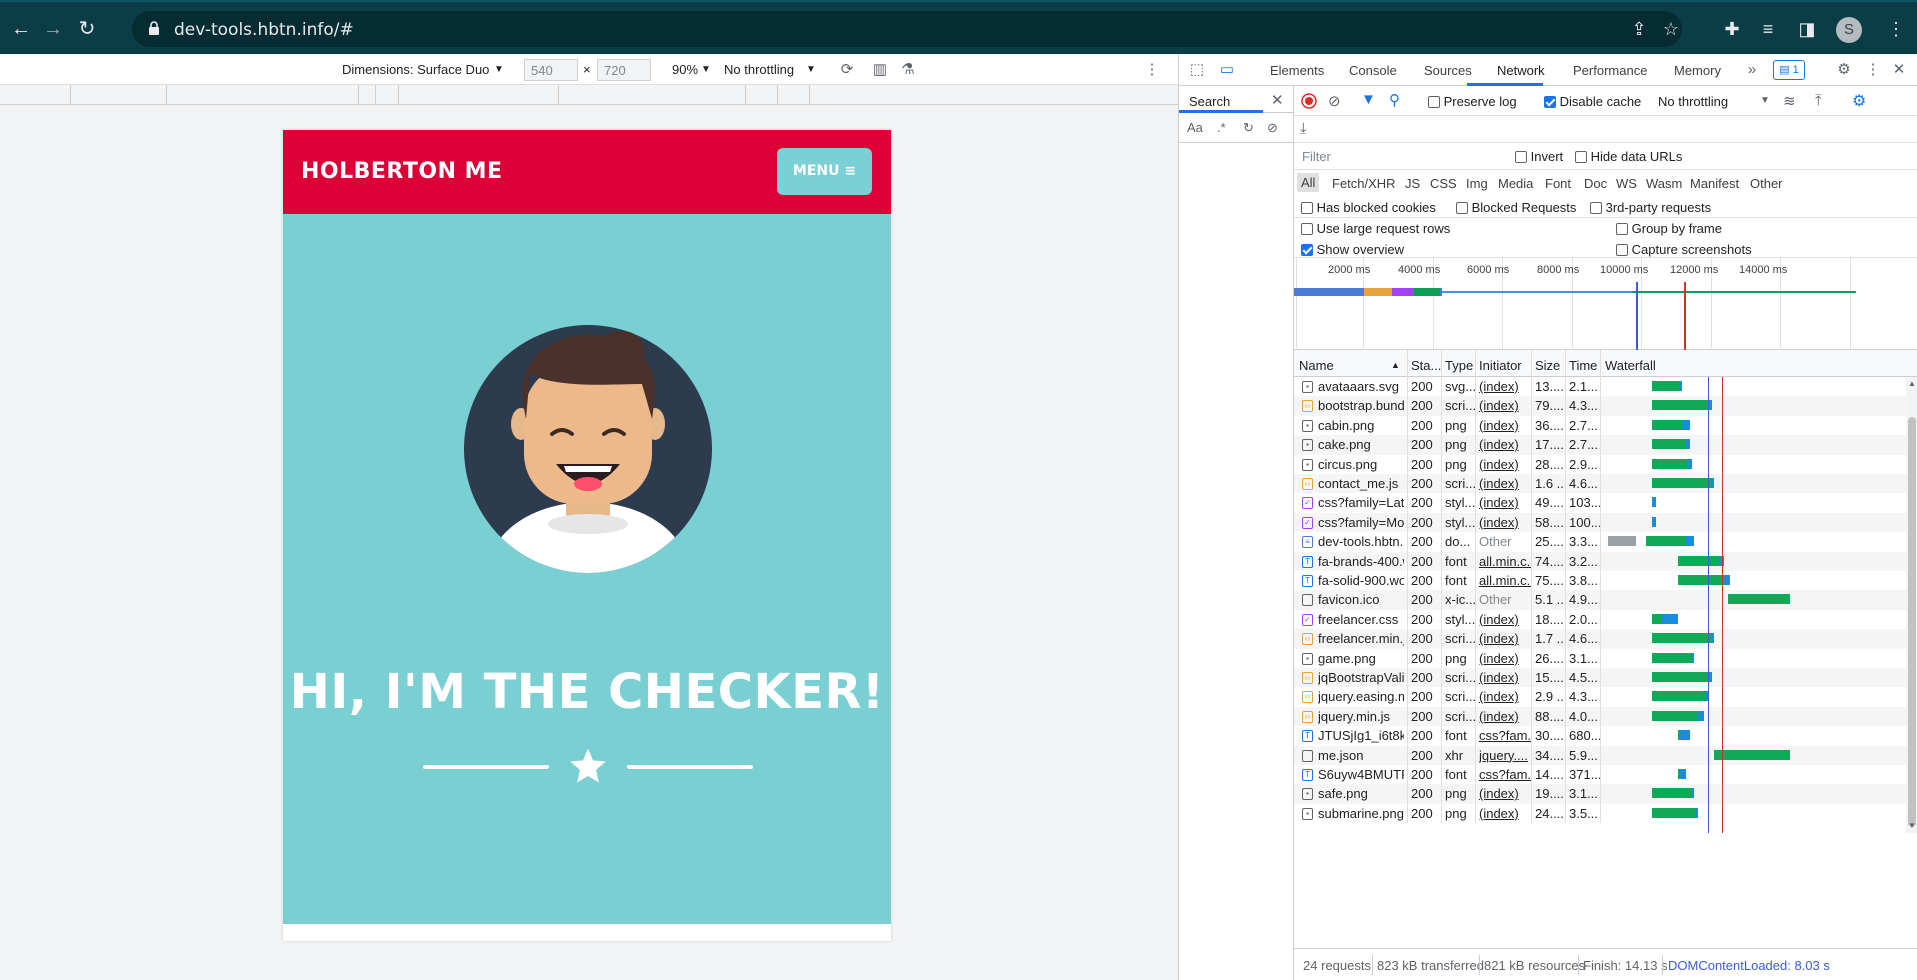 This screenshot has width=1917, height=980. Describe the element at coordinates (1197, 70) in the screenshot. I see `inspect-element-icon: ⬚` at that location.